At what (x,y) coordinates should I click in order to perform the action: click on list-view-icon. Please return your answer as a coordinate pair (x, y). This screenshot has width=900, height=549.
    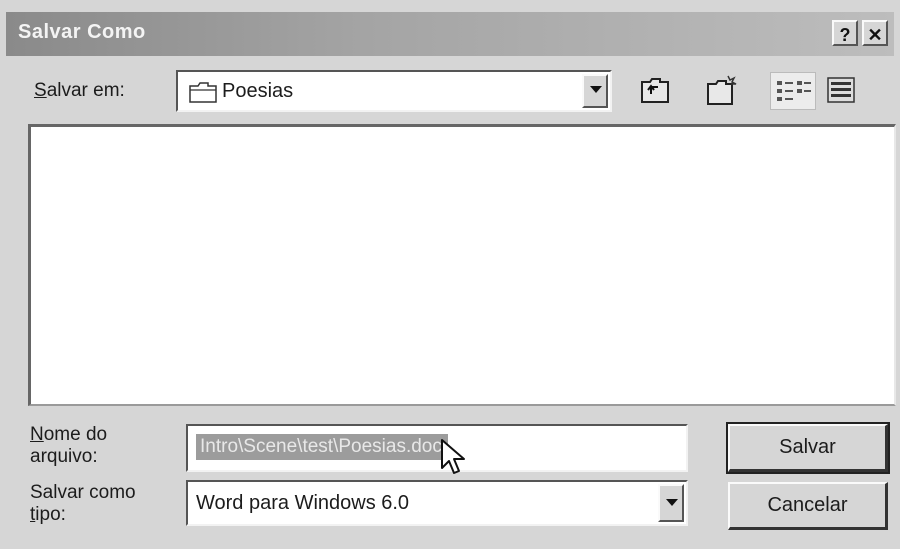
    Looking at the image, I should click on (794, 91).